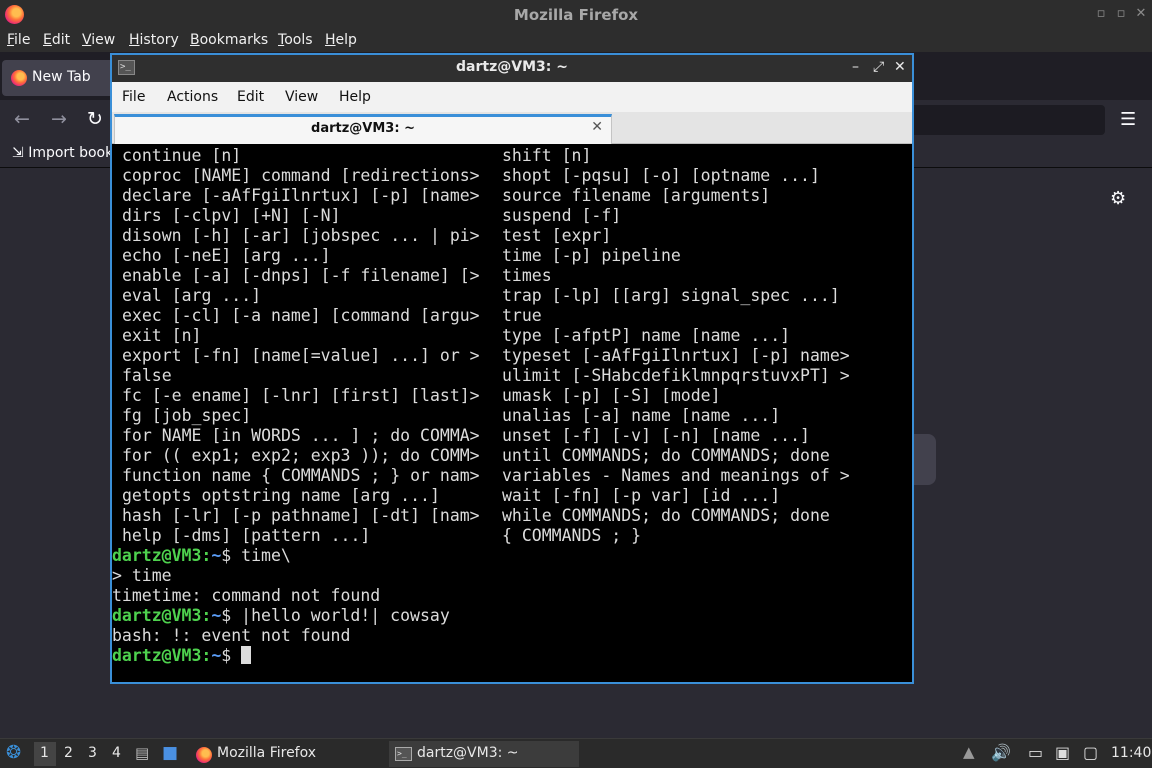 This screenshot has width=1152, height=768. I want to click on show-desktop-icon: ■, so click(170, 753).